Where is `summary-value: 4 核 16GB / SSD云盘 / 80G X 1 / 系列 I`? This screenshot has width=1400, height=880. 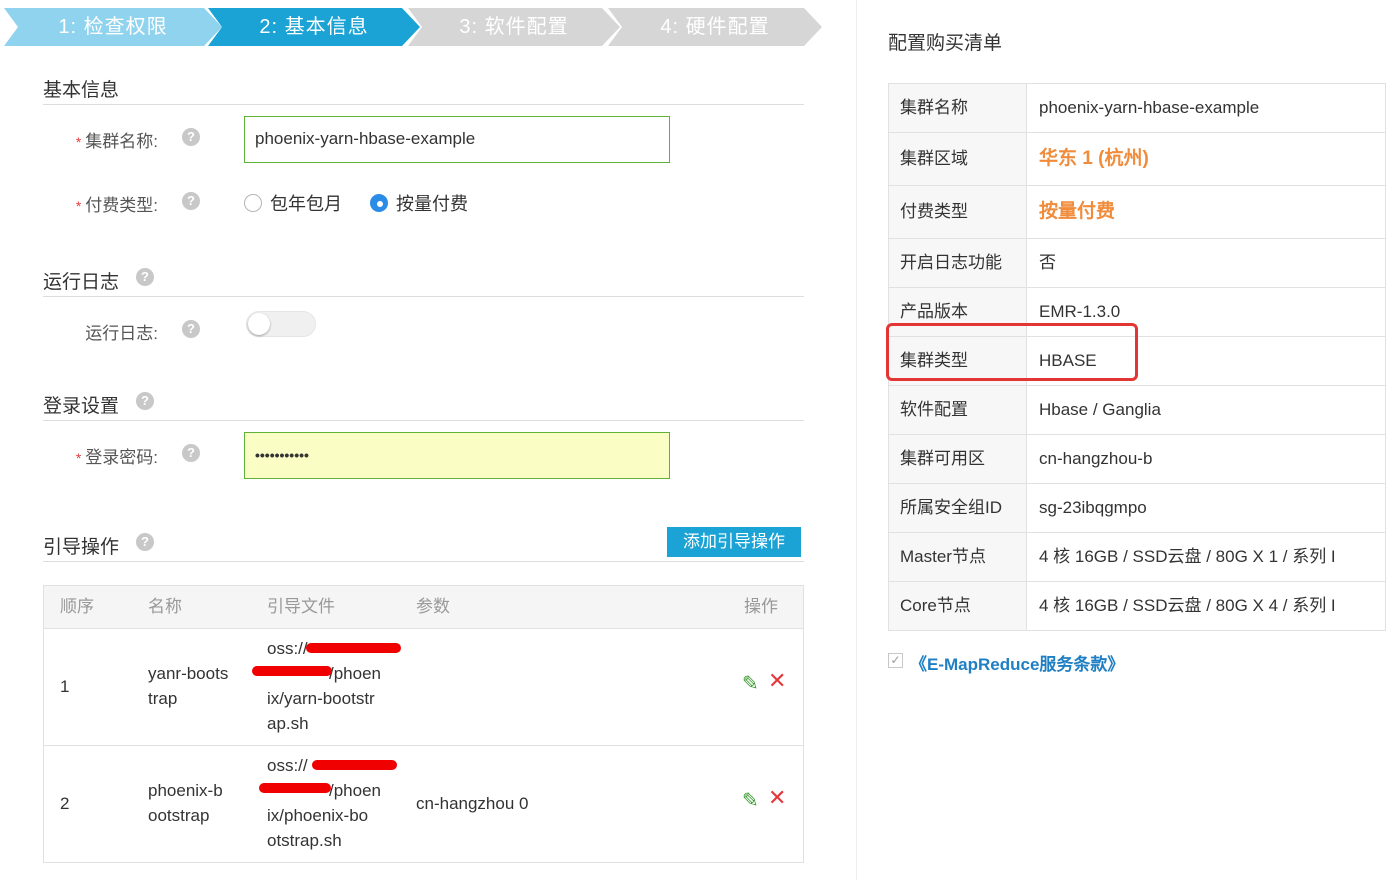
summary-value: 4 核 16GB / SSD云盘 / 80G X 1 / 系列 I is located at coordinates (1187, 556).